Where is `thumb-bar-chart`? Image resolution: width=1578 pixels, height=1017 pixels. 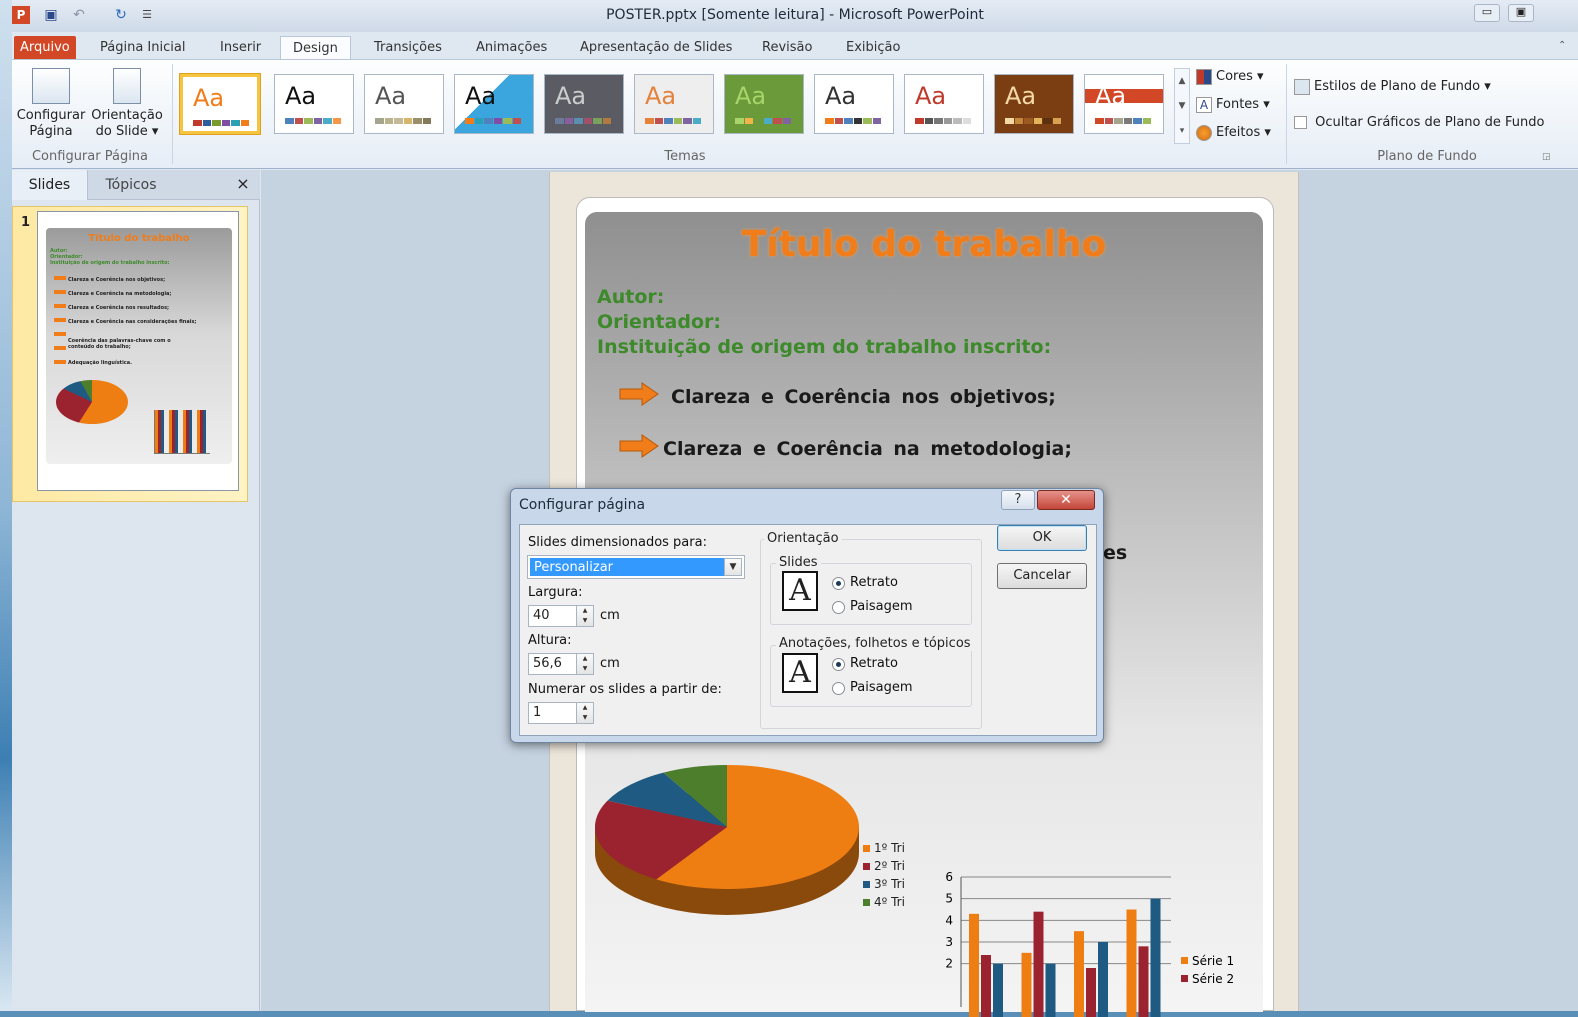 thumb-bar-chart is located at coordinates (182, 432).